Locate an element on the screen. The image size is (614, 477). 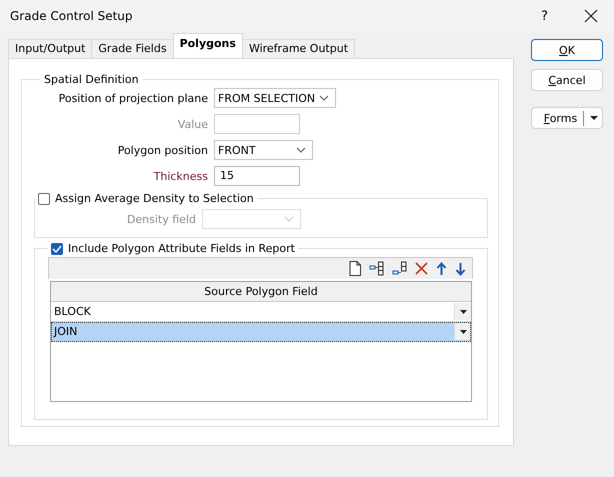
field-label: Value is located at coordinates (193, 124).